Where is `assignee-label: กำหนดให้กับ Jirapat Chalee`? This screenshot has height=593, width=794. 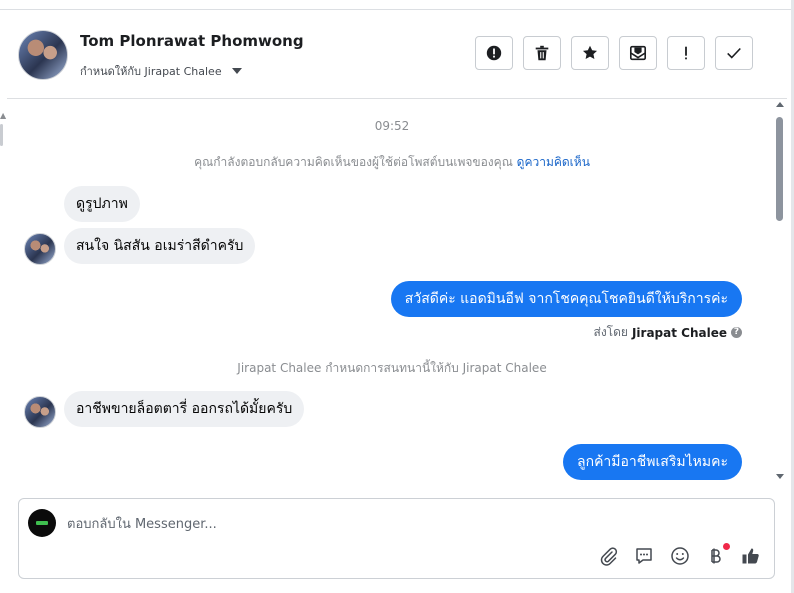 assignee-label: กำหนดให้กับ Jirapat Chalee is located at coordinates (151, 71).